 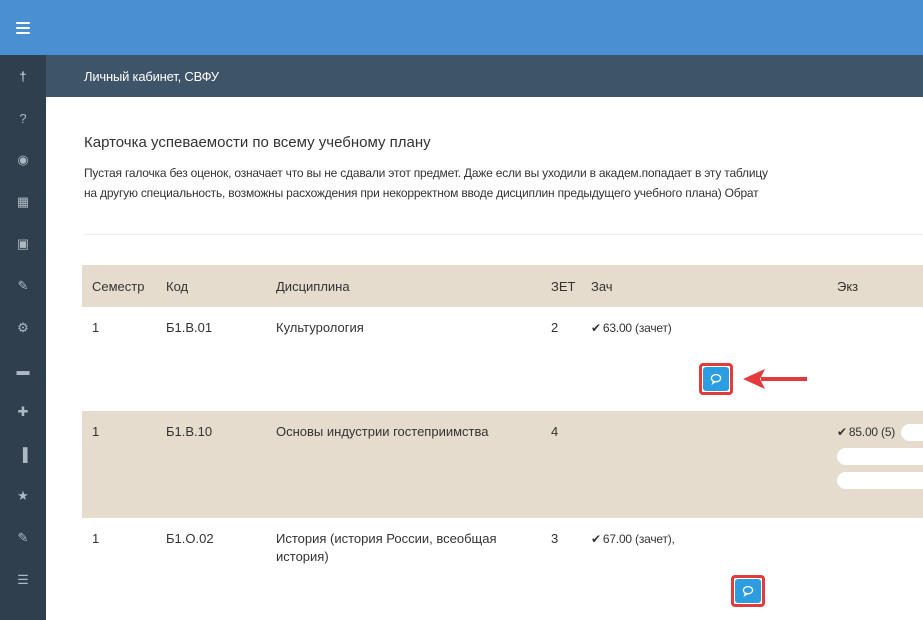 I want to click on book-icon: ▬, so click(x=23, y=370).